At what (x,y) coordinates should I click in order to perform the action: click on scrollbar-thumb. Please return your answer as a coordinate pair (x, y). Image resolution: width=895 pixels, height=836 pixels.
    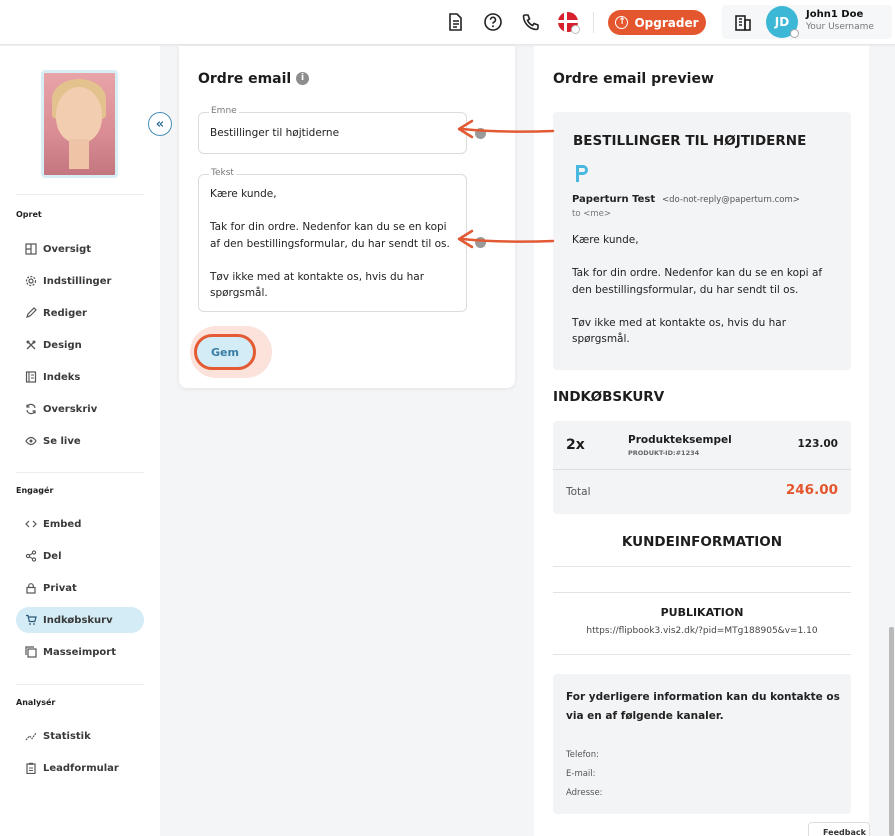
    Looking at the image, I should click on (891, 731).